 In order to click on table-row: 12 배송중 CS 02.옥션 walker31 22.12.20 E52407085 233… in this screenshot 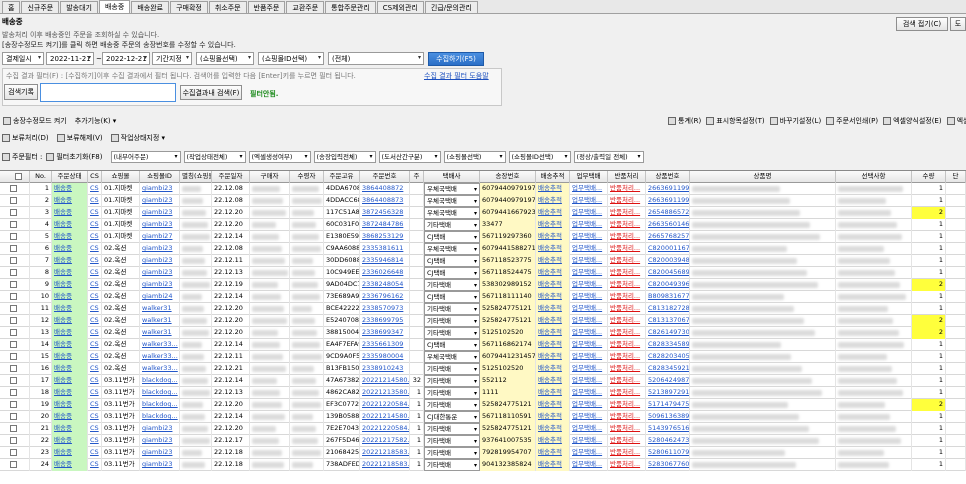, I will do `click(483, 321)`.